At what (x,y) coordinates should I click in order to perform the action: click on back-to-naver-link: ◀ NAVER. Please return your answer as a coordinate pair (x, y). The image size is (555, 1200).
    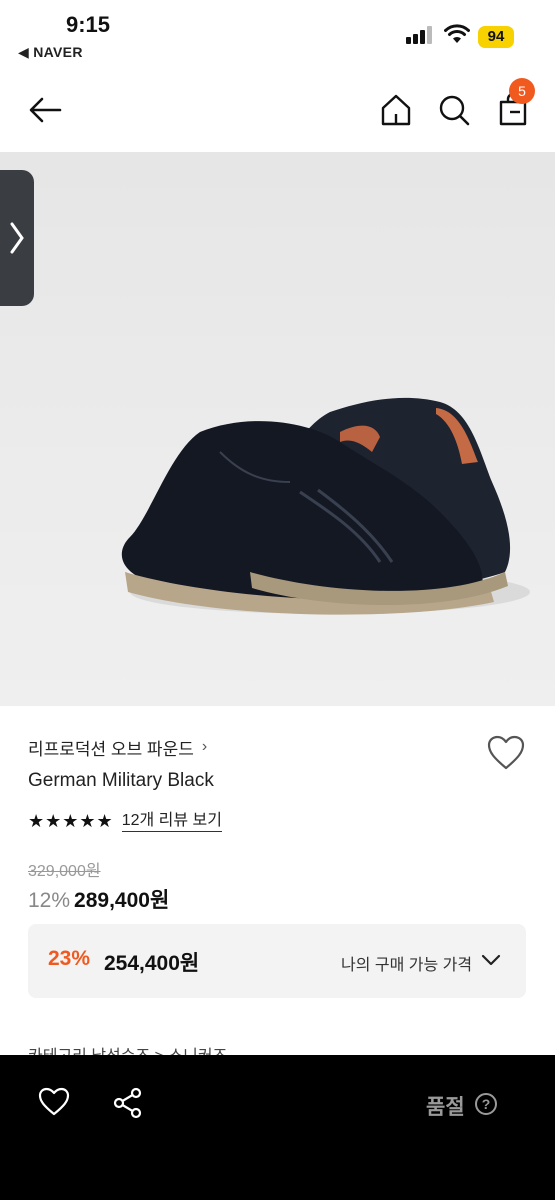
    Looking at the image, I should click on (50, 52).